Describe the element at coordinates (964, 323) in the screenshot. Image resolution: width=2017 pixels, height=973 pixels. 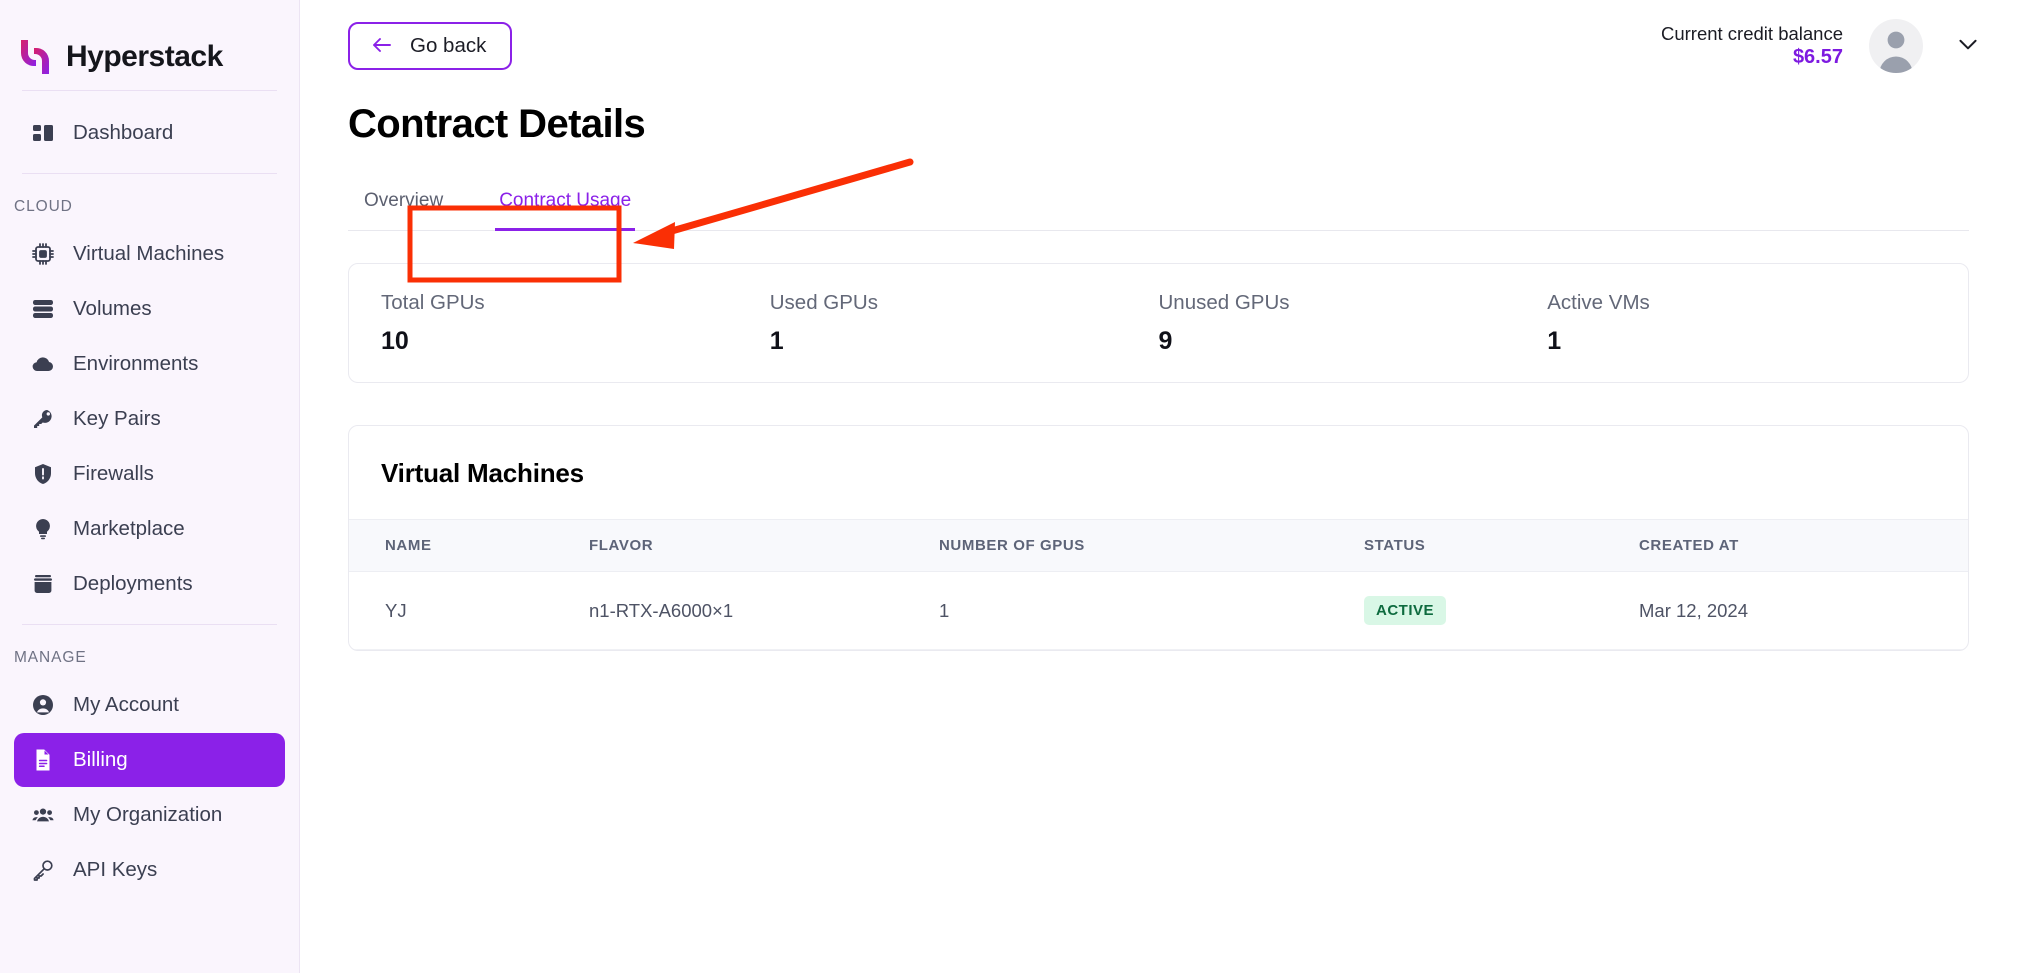
I see `stat-used-gpus: Used GPUs 1` at that location.